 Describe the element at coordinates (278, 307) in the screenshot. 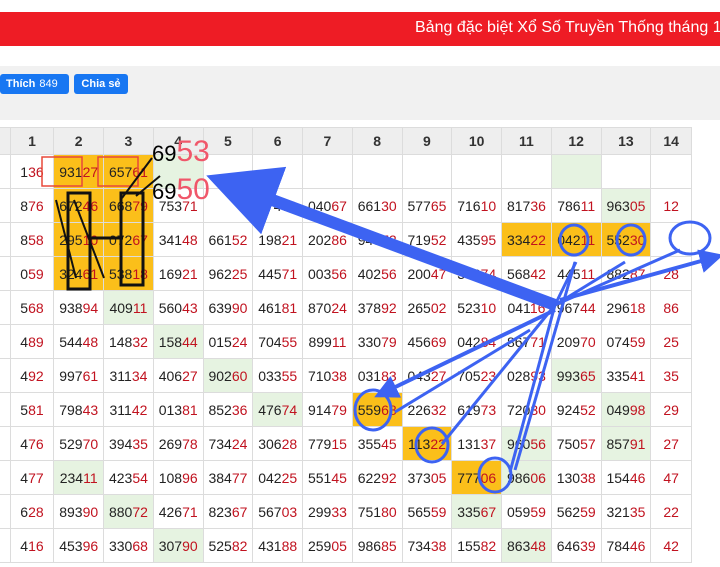

I see `result-cell: 46181` at that location.